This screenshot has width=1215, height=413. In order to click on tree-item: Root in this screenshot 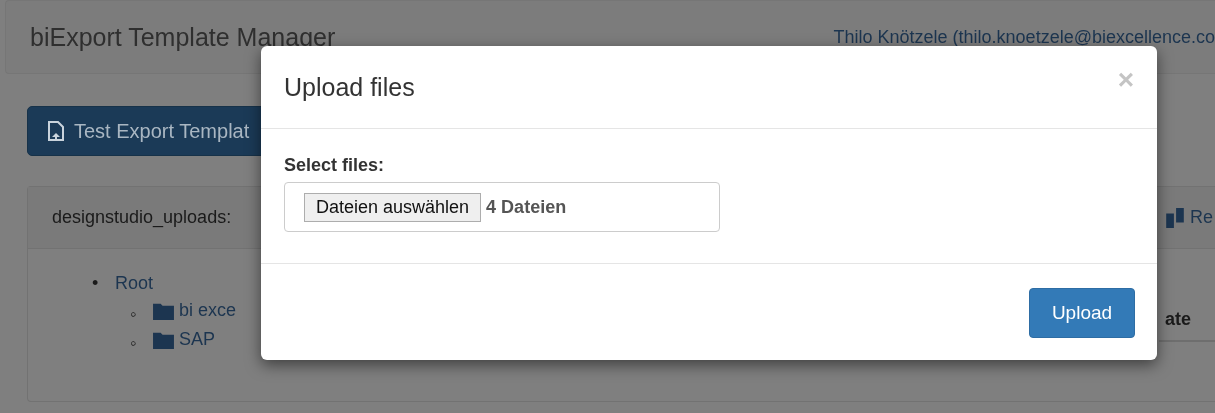, I will do `click(134, 283)`.